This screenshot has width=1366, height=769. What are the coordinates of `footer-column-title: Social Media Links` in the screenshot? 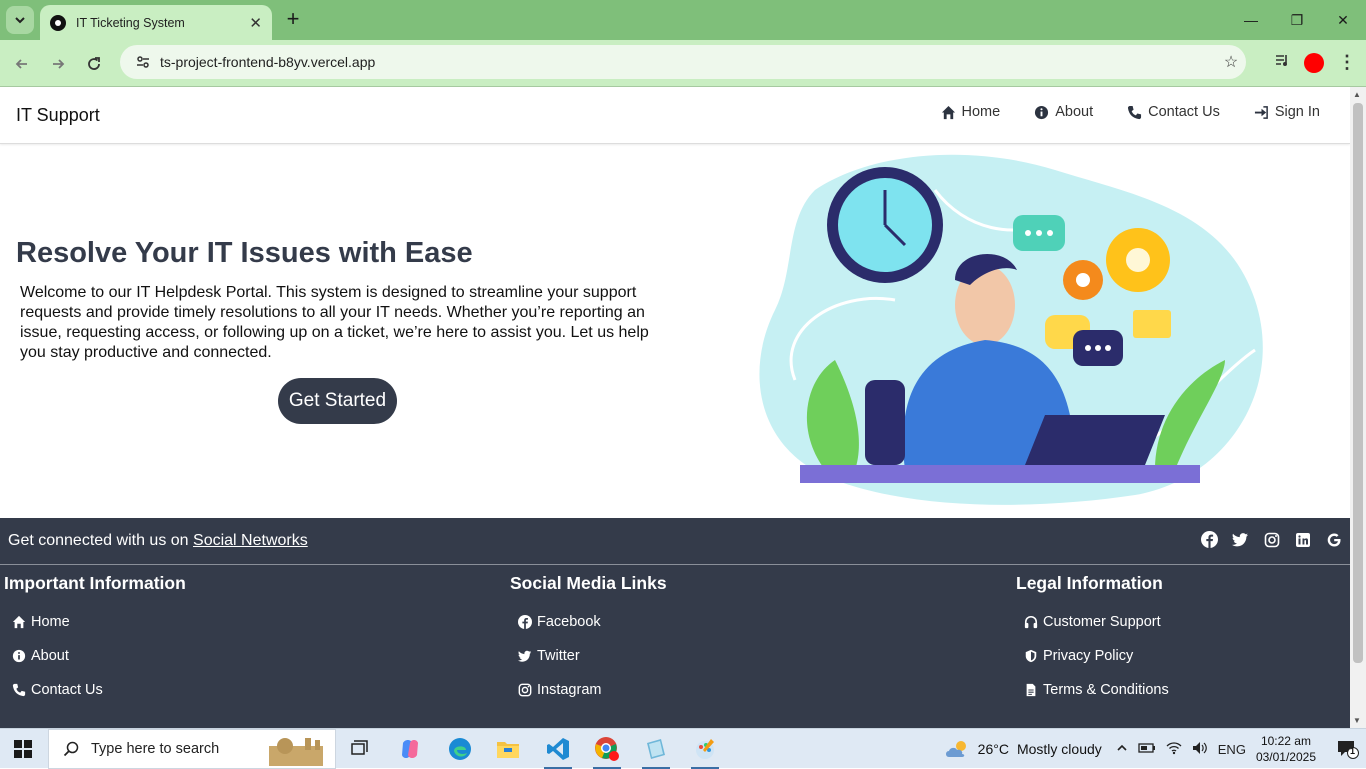 It's located at (588, 583).